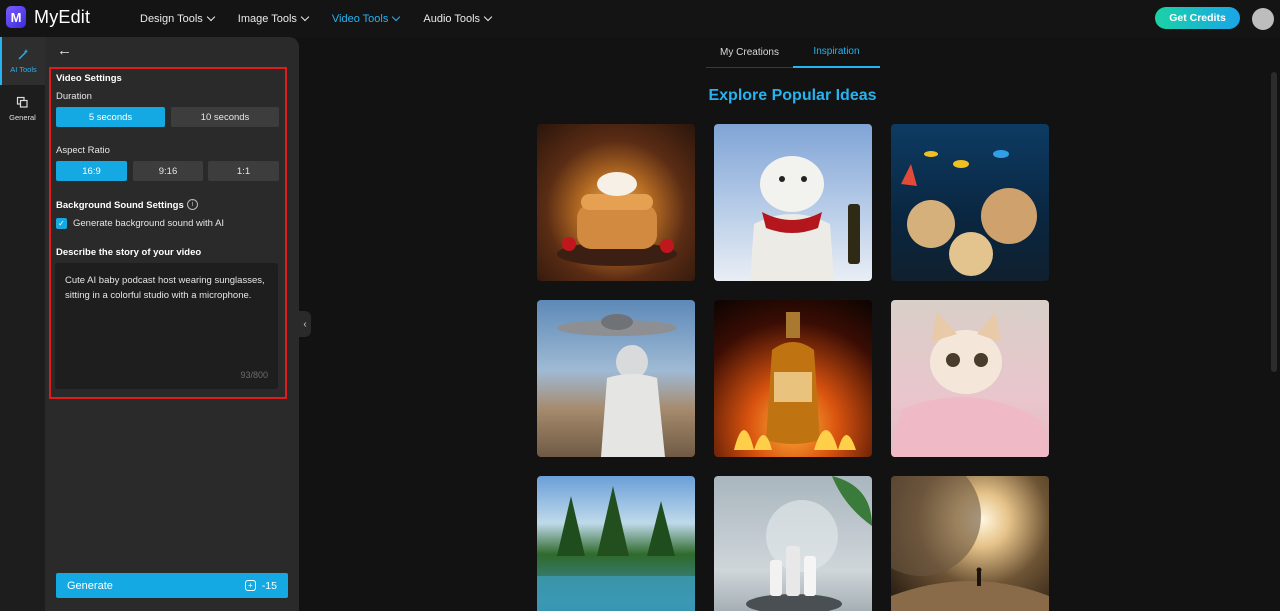  Describe the element at coordinates (970, 543) in the screenshot. I see `planet-desert-thumbnail` at that location.